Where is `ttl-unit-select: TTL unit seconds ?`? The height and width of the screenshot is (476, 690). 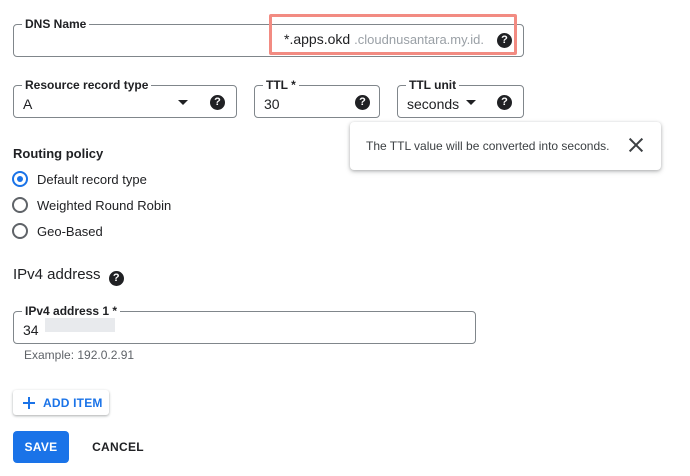 ttl-unit-select: TTL unit seconds ? is located at coordinates (460, 98).